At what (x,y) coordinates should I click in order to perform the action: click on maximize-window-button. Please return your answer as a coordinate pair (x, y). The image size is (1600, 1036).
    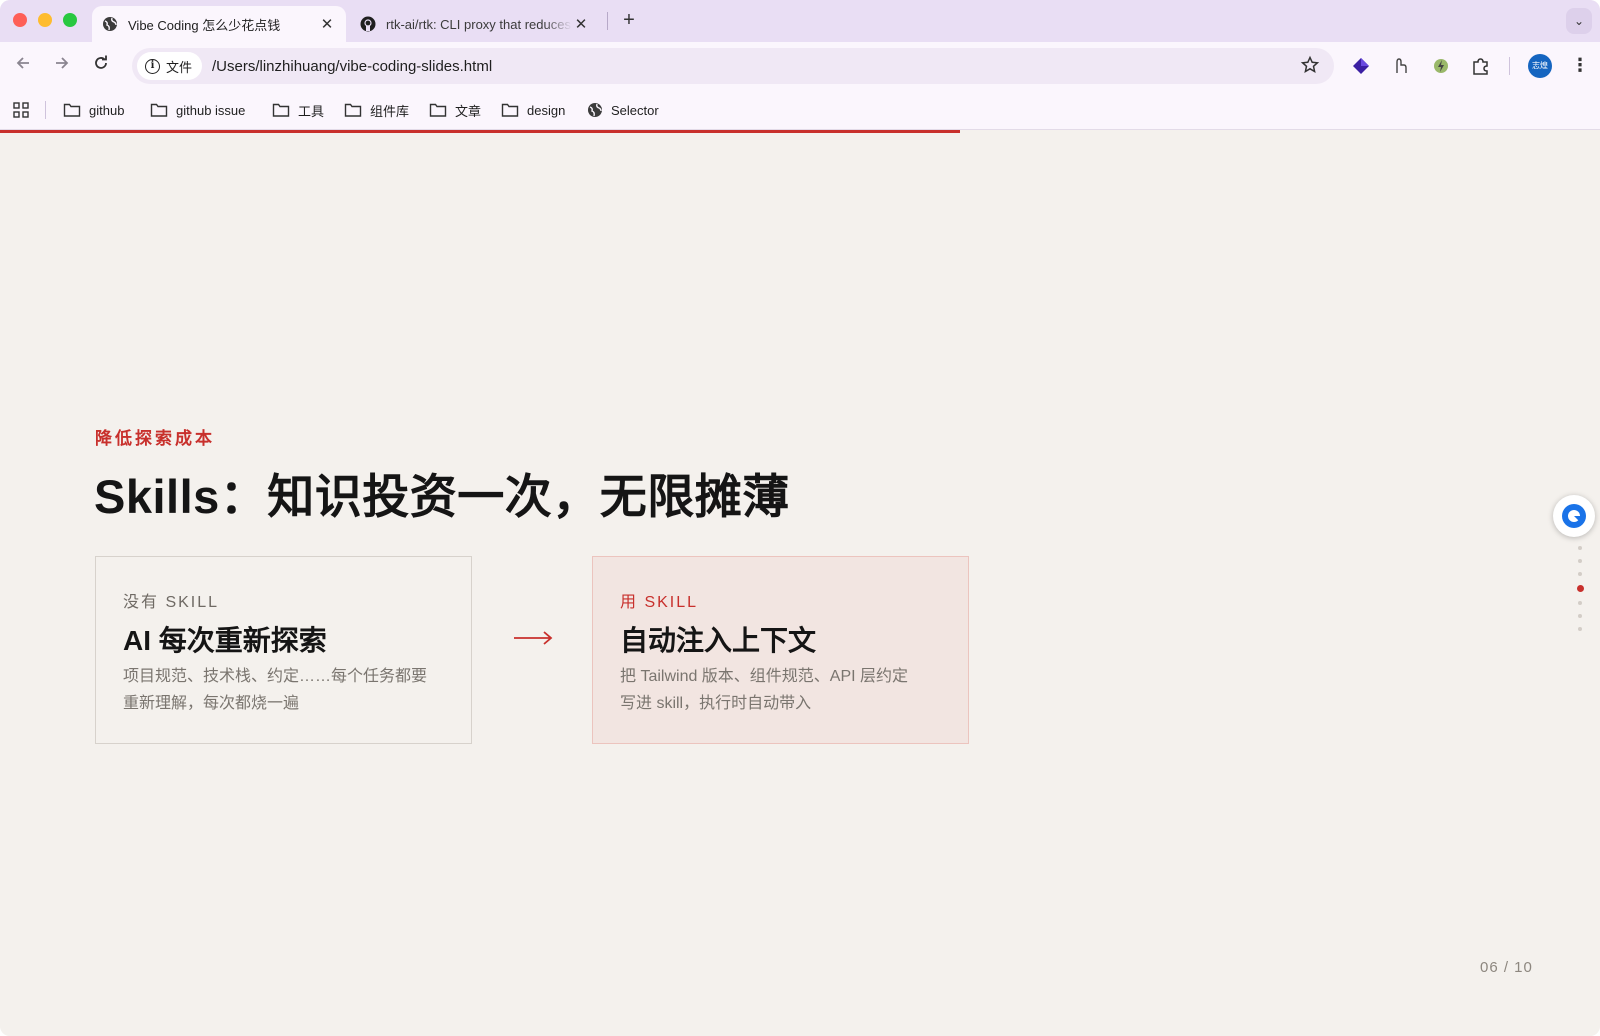
    Looking at the image, I should click on (70, 20).